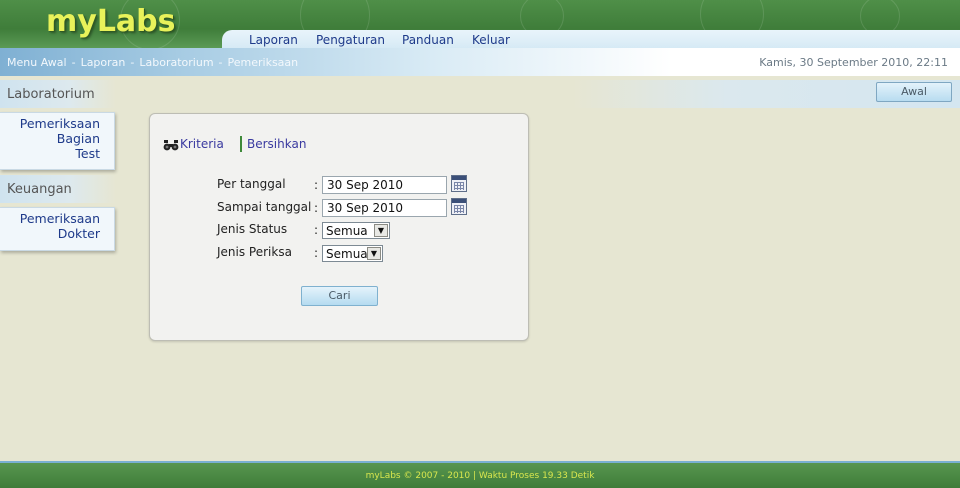 This screenshot has height=488, width=960. I want to click on sidebar-group-keuangan: Pemeriksaan Dokter, so click(57, 229).